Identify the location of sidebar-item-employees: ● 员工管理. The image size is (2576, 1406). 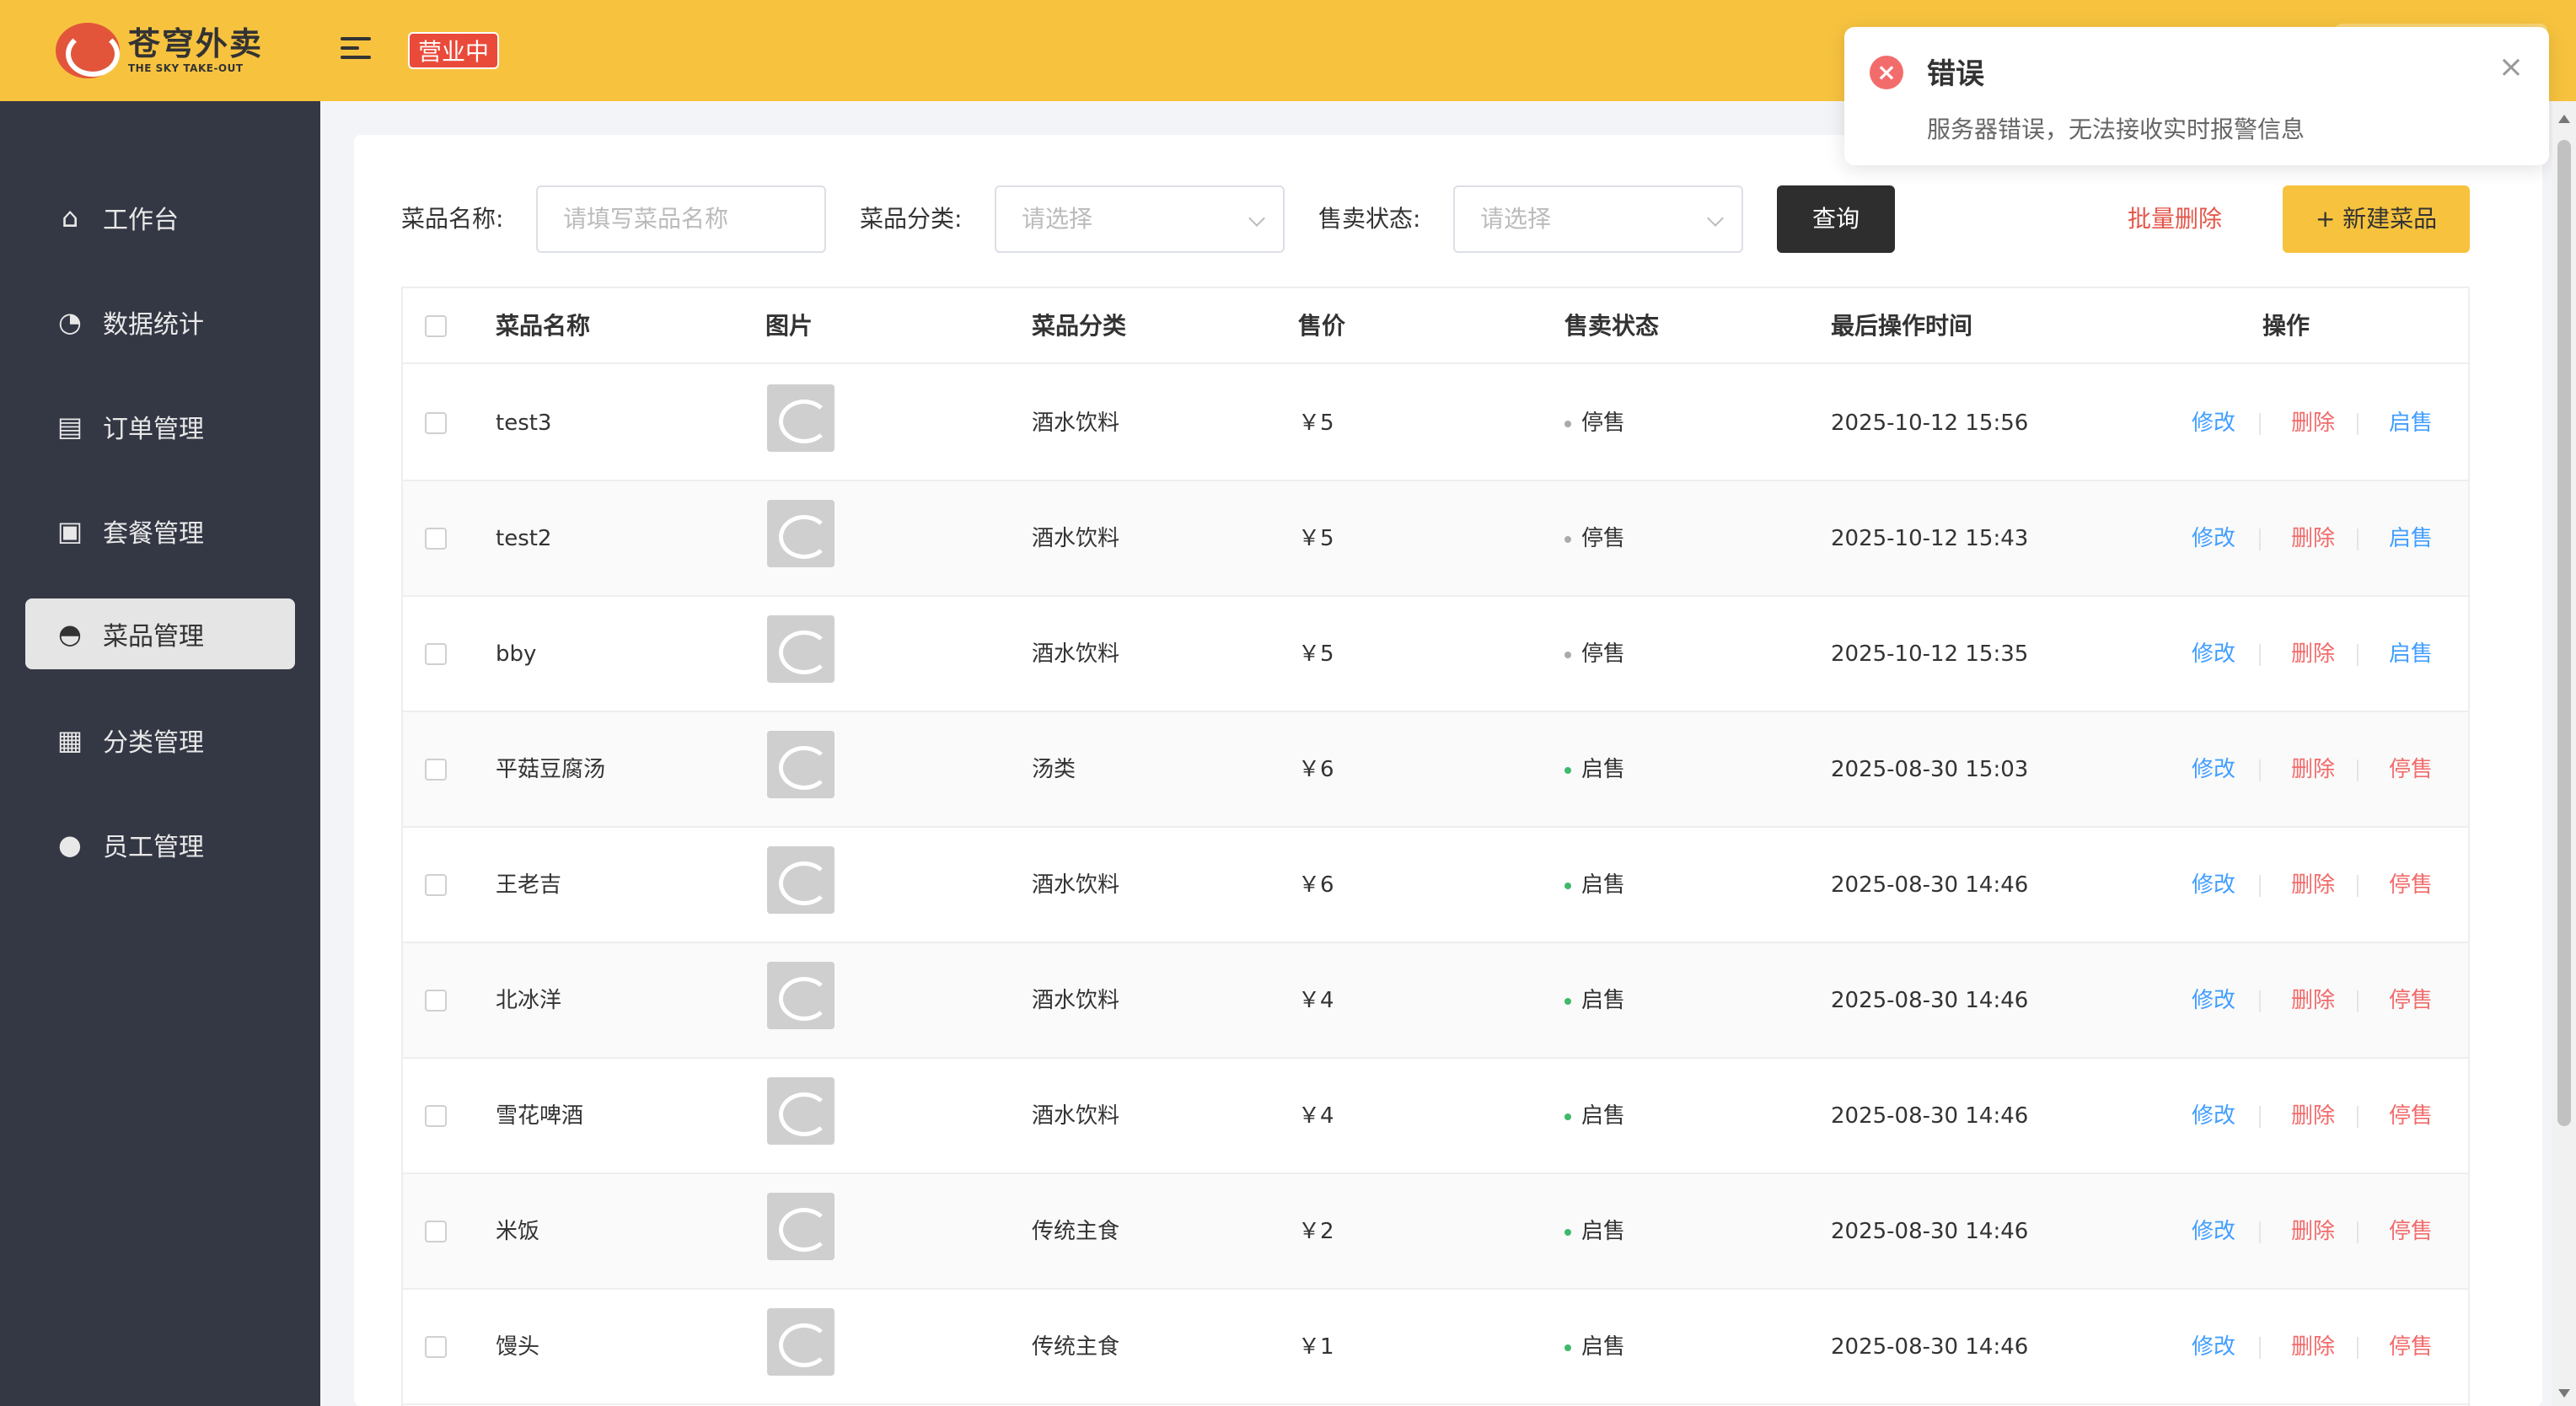
(160, 844).